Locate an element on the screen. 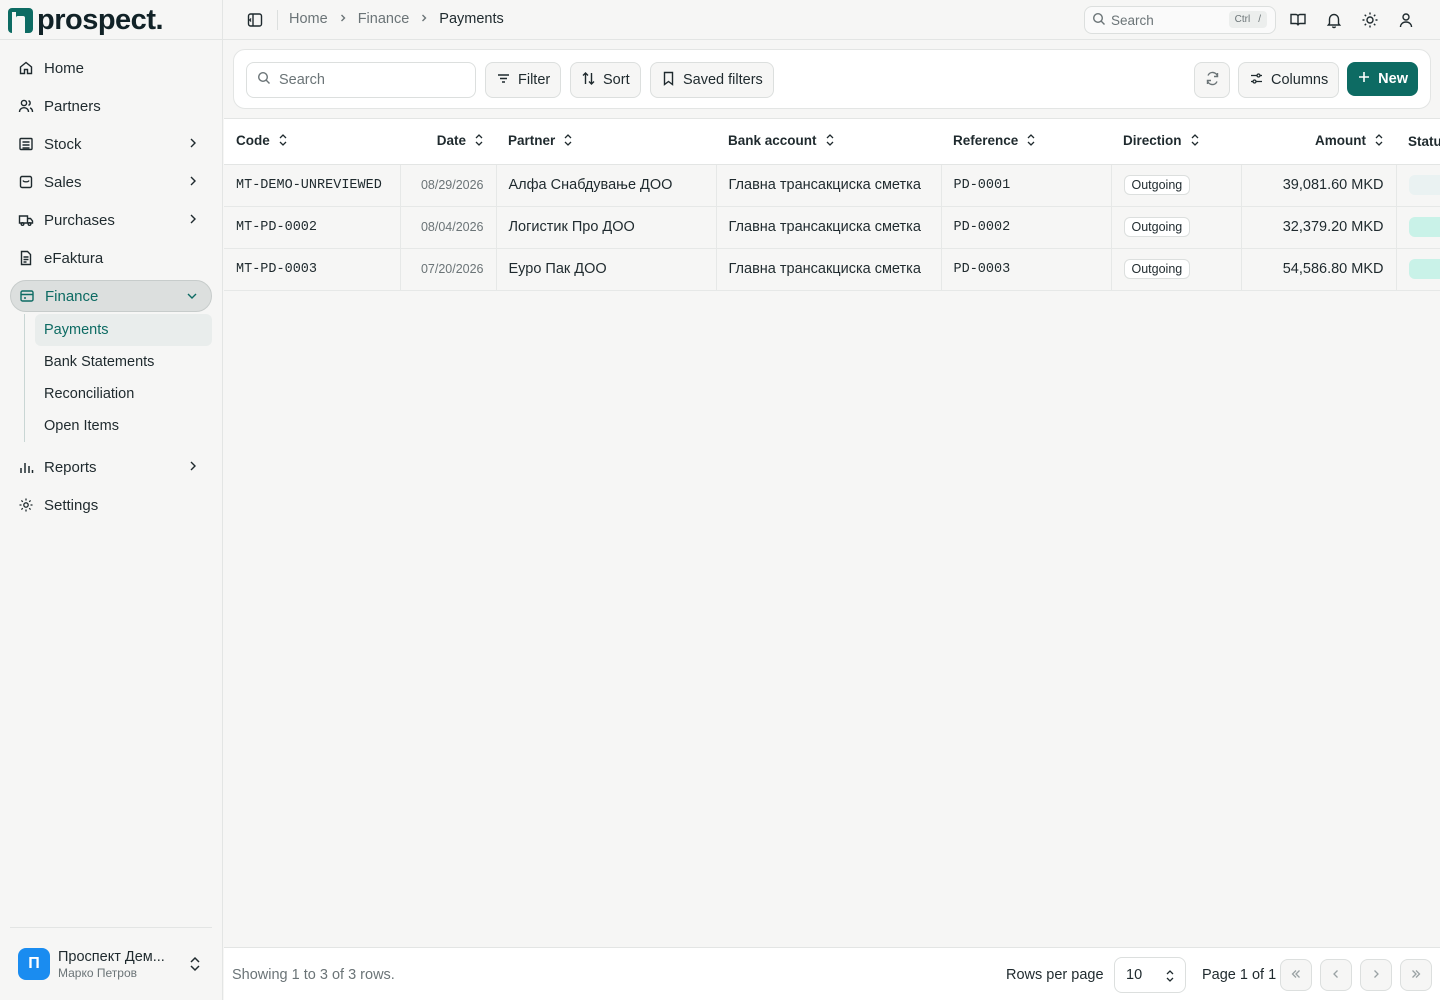 The height and width of the screenshot is (1000, 1440). columns-button: Columns is located at coordinates (1289, 80).